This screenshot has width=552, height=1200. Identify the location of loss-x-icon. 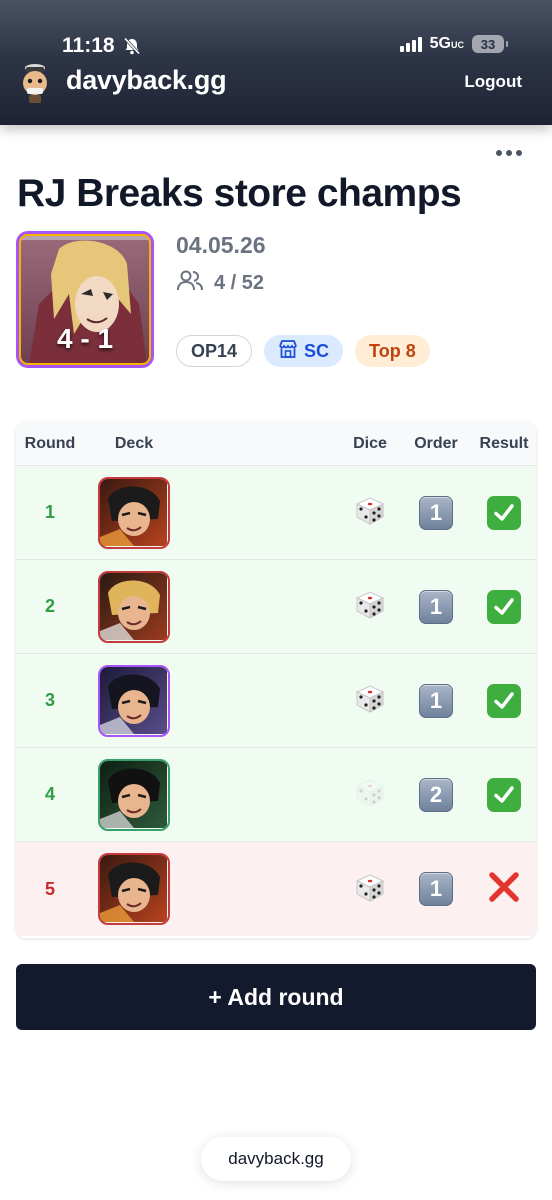
(504, 889).